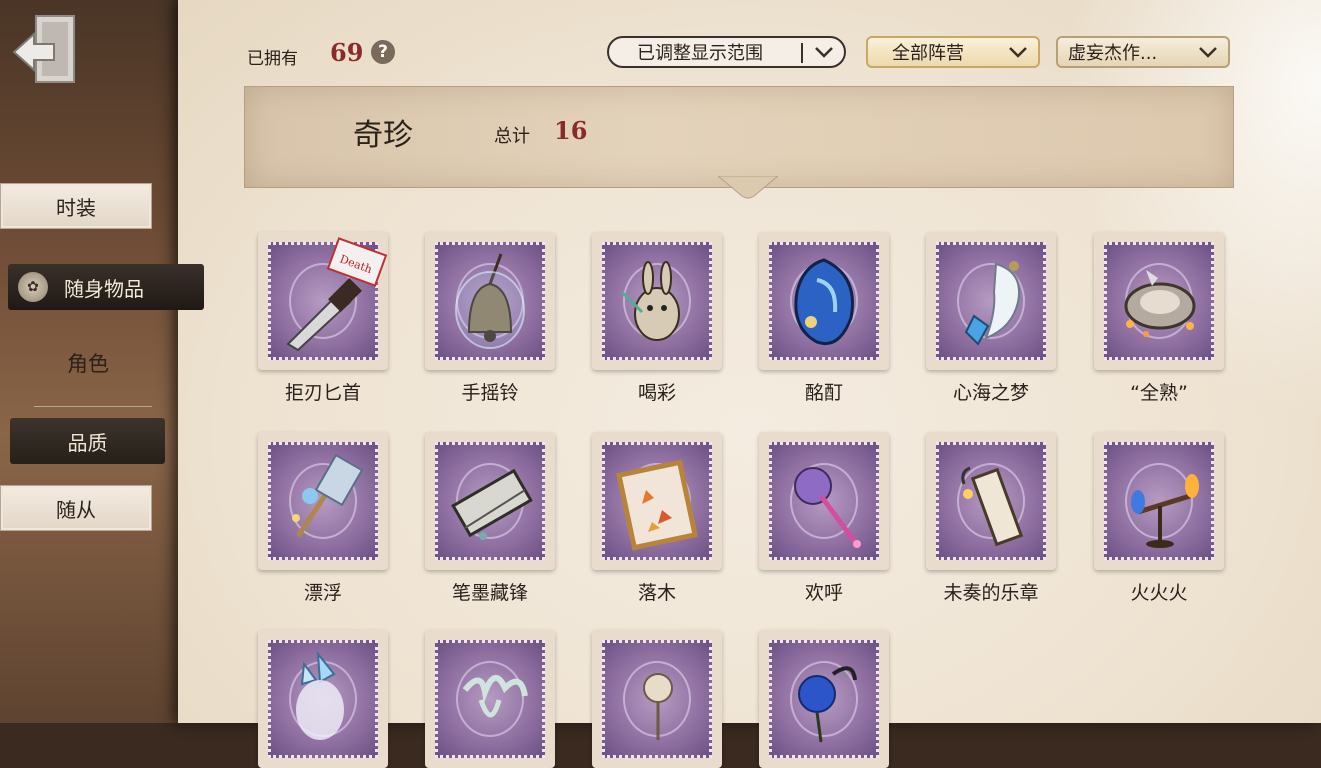 The image size is (1321, 768). I want to click on sidebar-item-label: 随身物品, so click(104, 288).